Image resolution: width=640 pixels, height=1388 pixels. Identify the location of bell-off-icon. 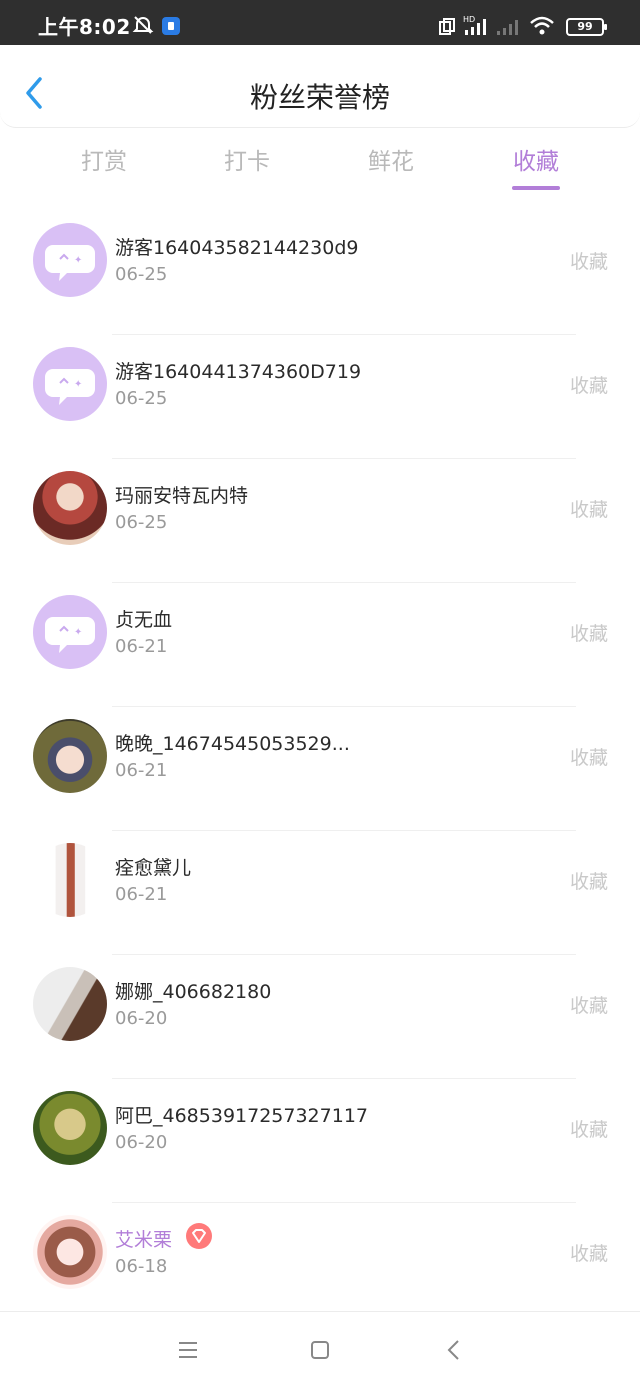
(143, 27).